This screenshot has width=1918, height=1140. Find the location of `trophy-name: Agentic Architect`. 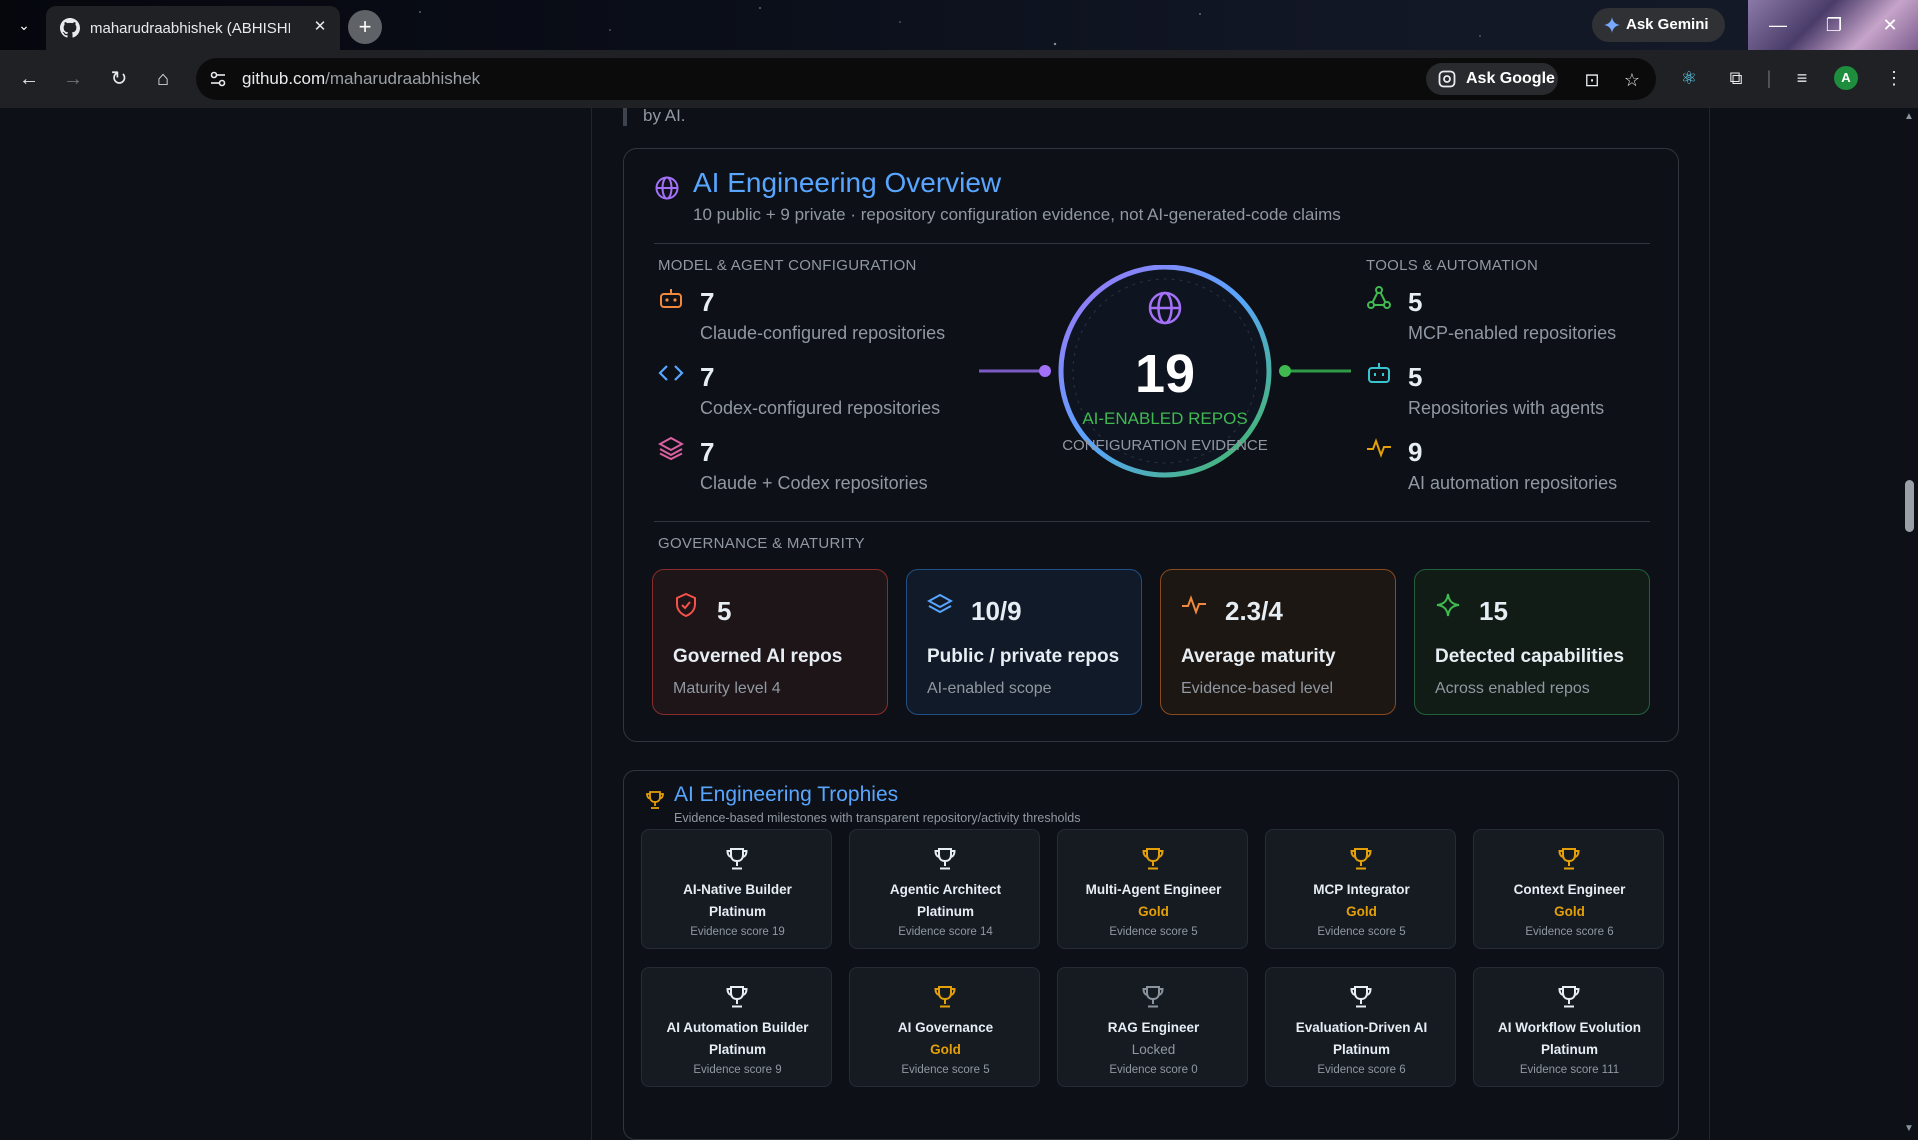

trophy-name: Agentic Architect is located at coordinates (945, 889).